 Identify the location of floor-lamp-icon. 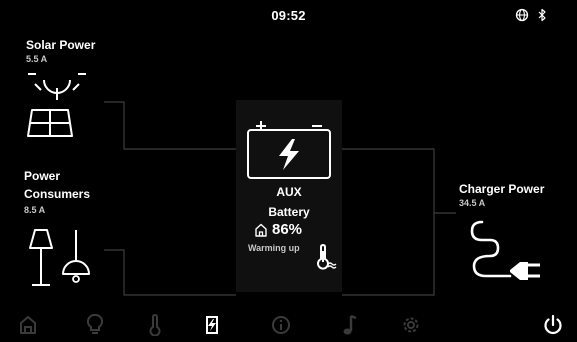
(41, 257).